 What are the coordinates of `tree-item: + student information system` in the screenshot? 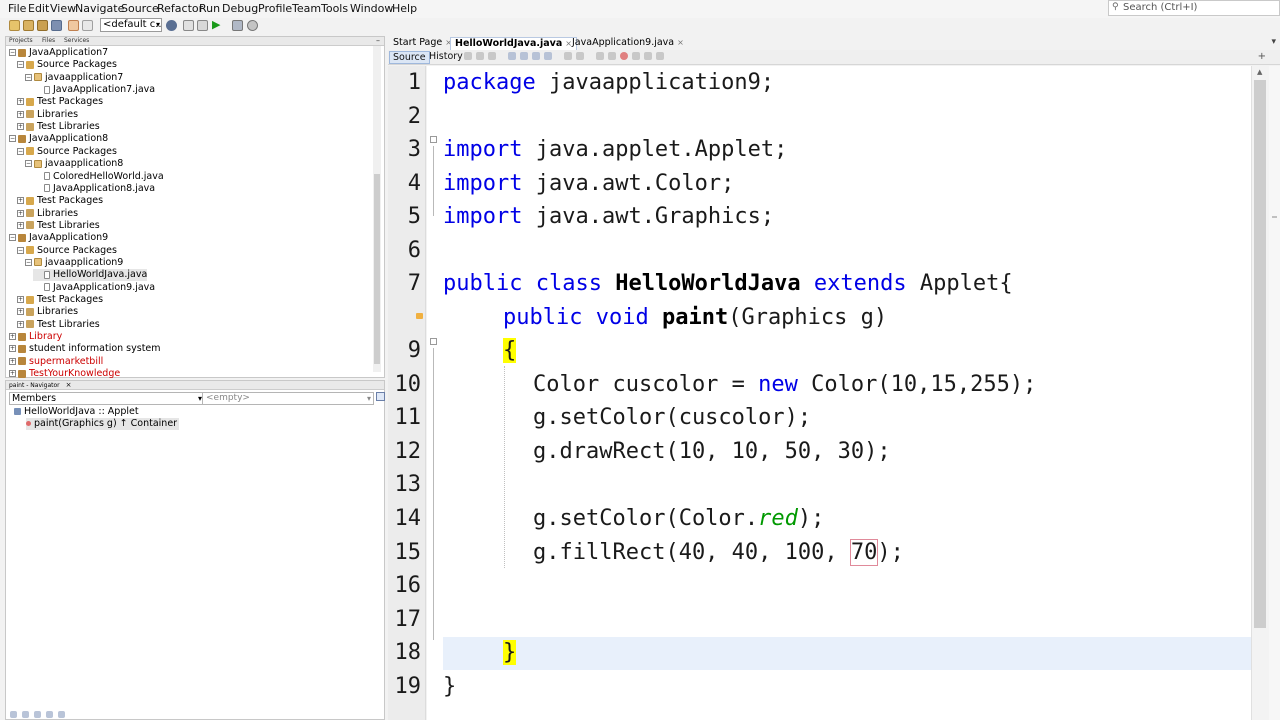 It's located at (85, 349).